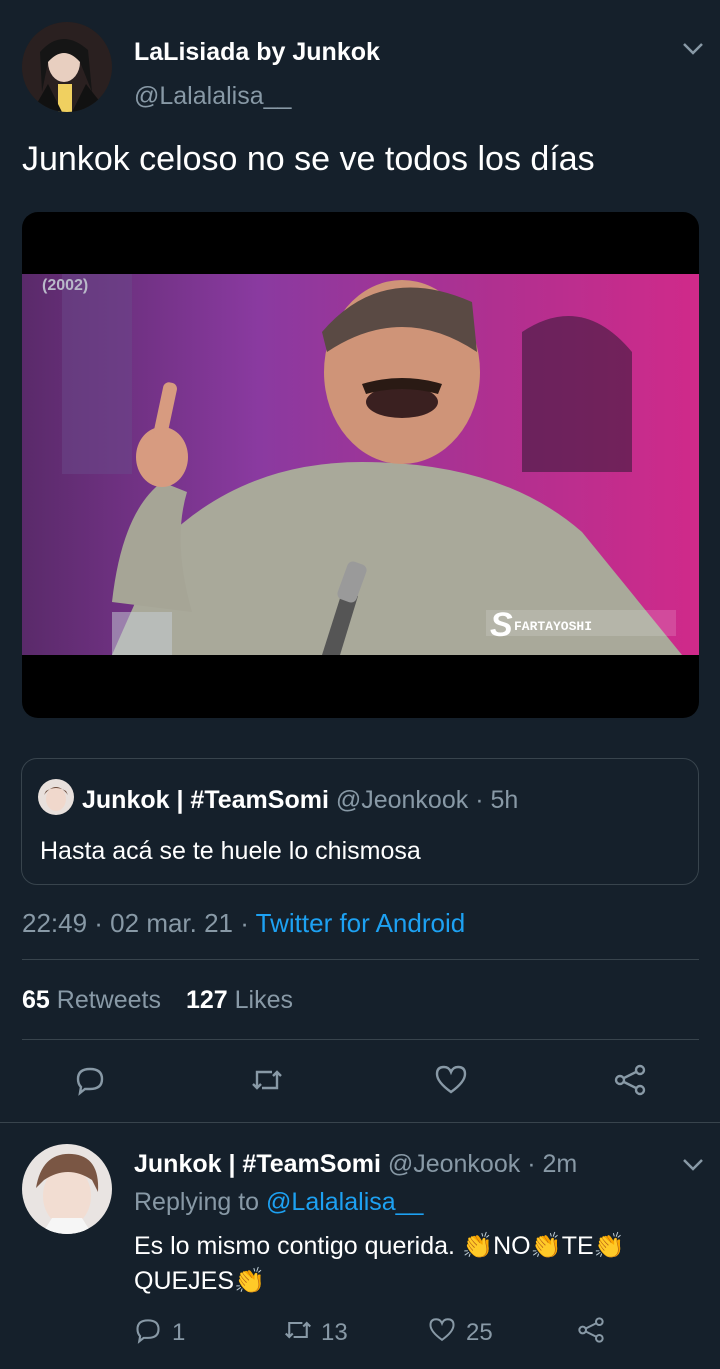 The image size is (720, 1369). Describe the element at coordinates (497, 800) in the screenshot. I see `quoted-time: · 5h` at that location.